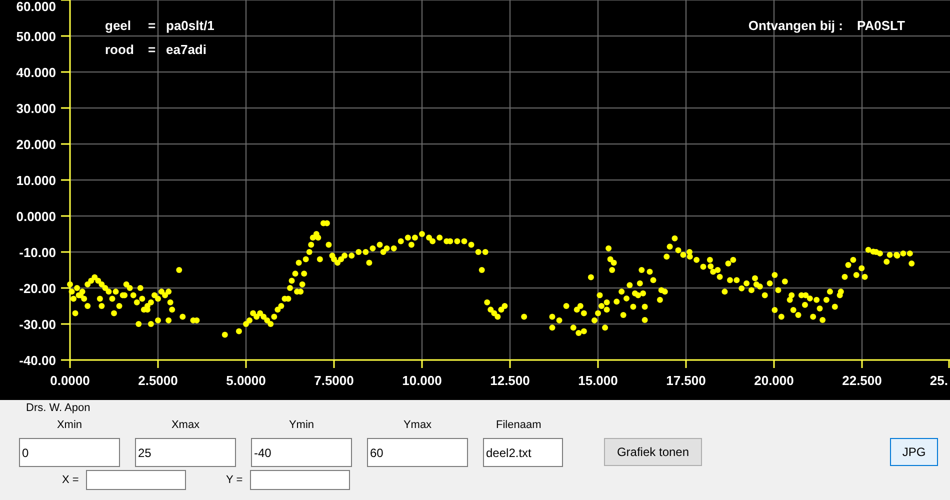  What do you see at coordinates (185, 452) in the screenshot?
I see `input-field: 25` at bounding box center [185, 452].